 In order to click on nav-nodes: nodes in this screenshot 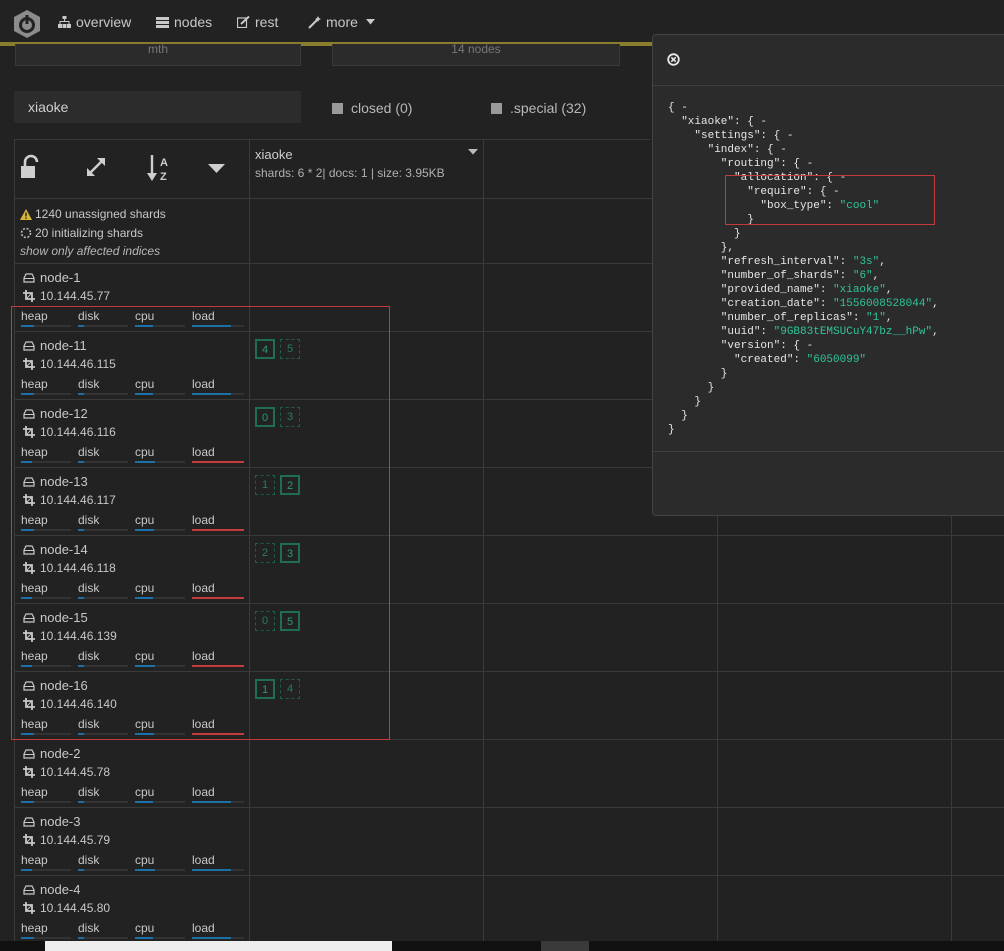, I will do `click(184, 22)`.